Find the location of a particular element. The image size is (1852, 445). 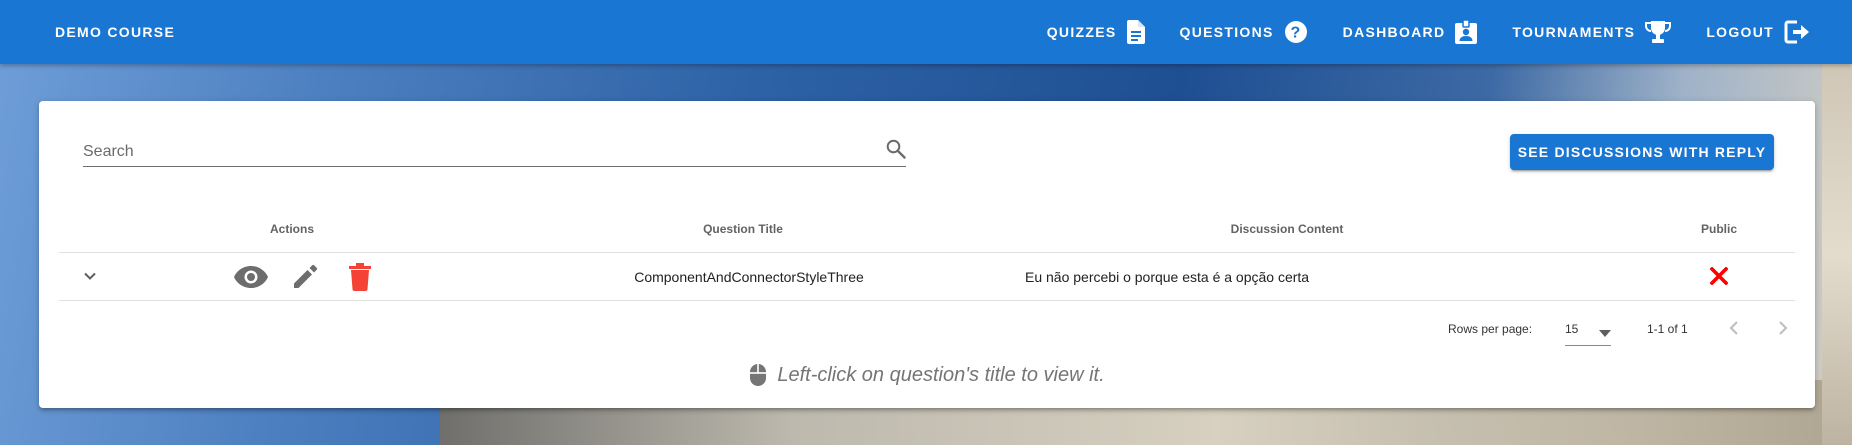

nav-tournaments-label: TOURNAMENTS is located at coordinates (1574, 32).